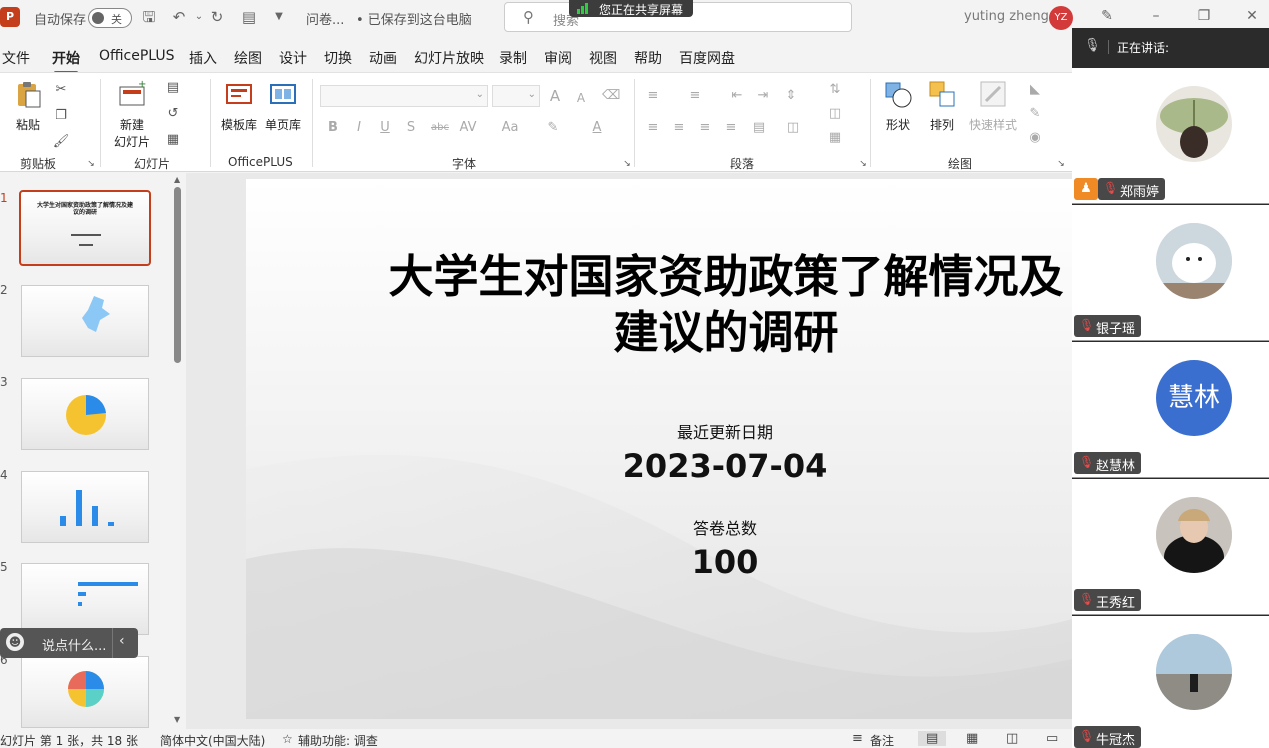  I want to click on customize-icon: ▼, so click(279, 17).